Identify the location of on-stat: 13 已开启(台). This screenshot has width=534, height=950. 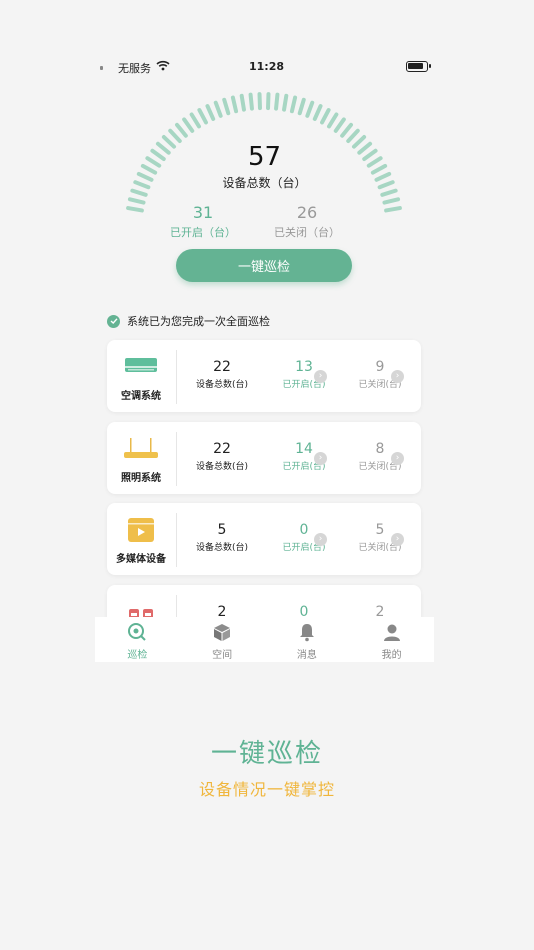
(304, 375).